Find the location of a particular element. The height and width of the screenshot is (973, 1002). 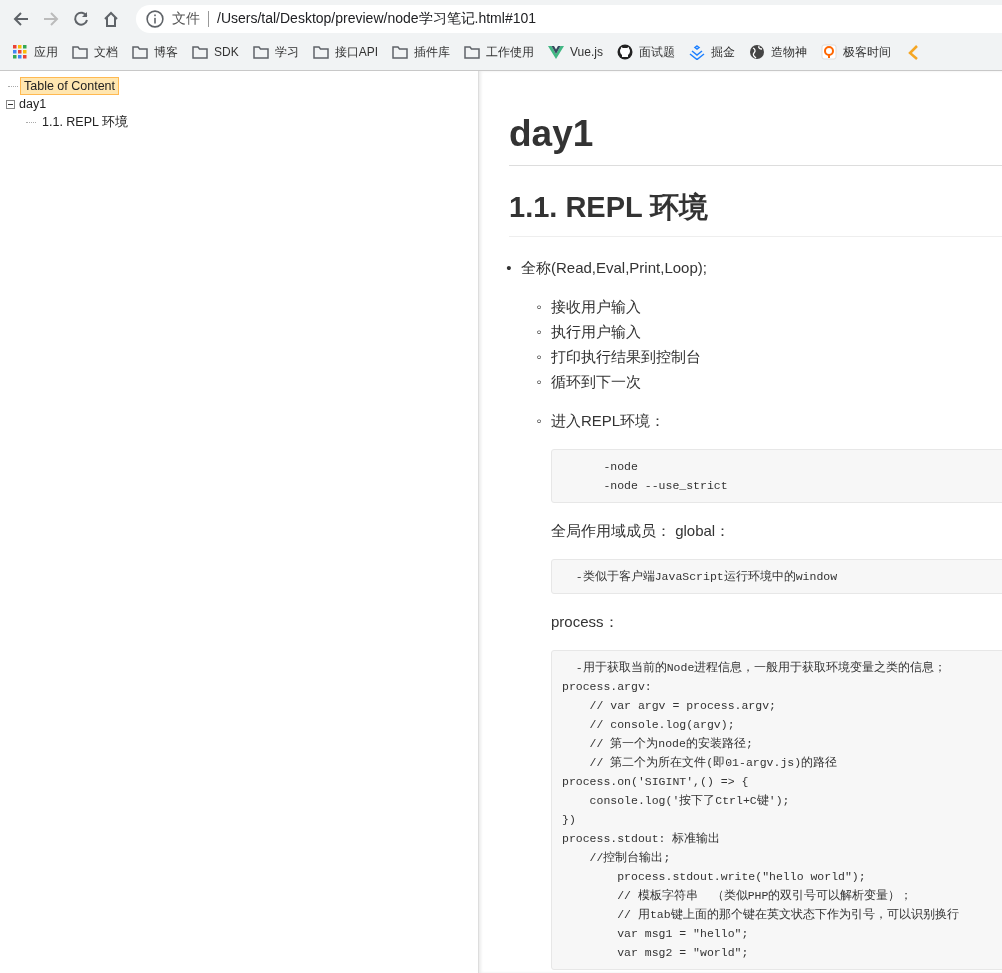

code-line: //控制台输出; is located at coordinates (630, 858).